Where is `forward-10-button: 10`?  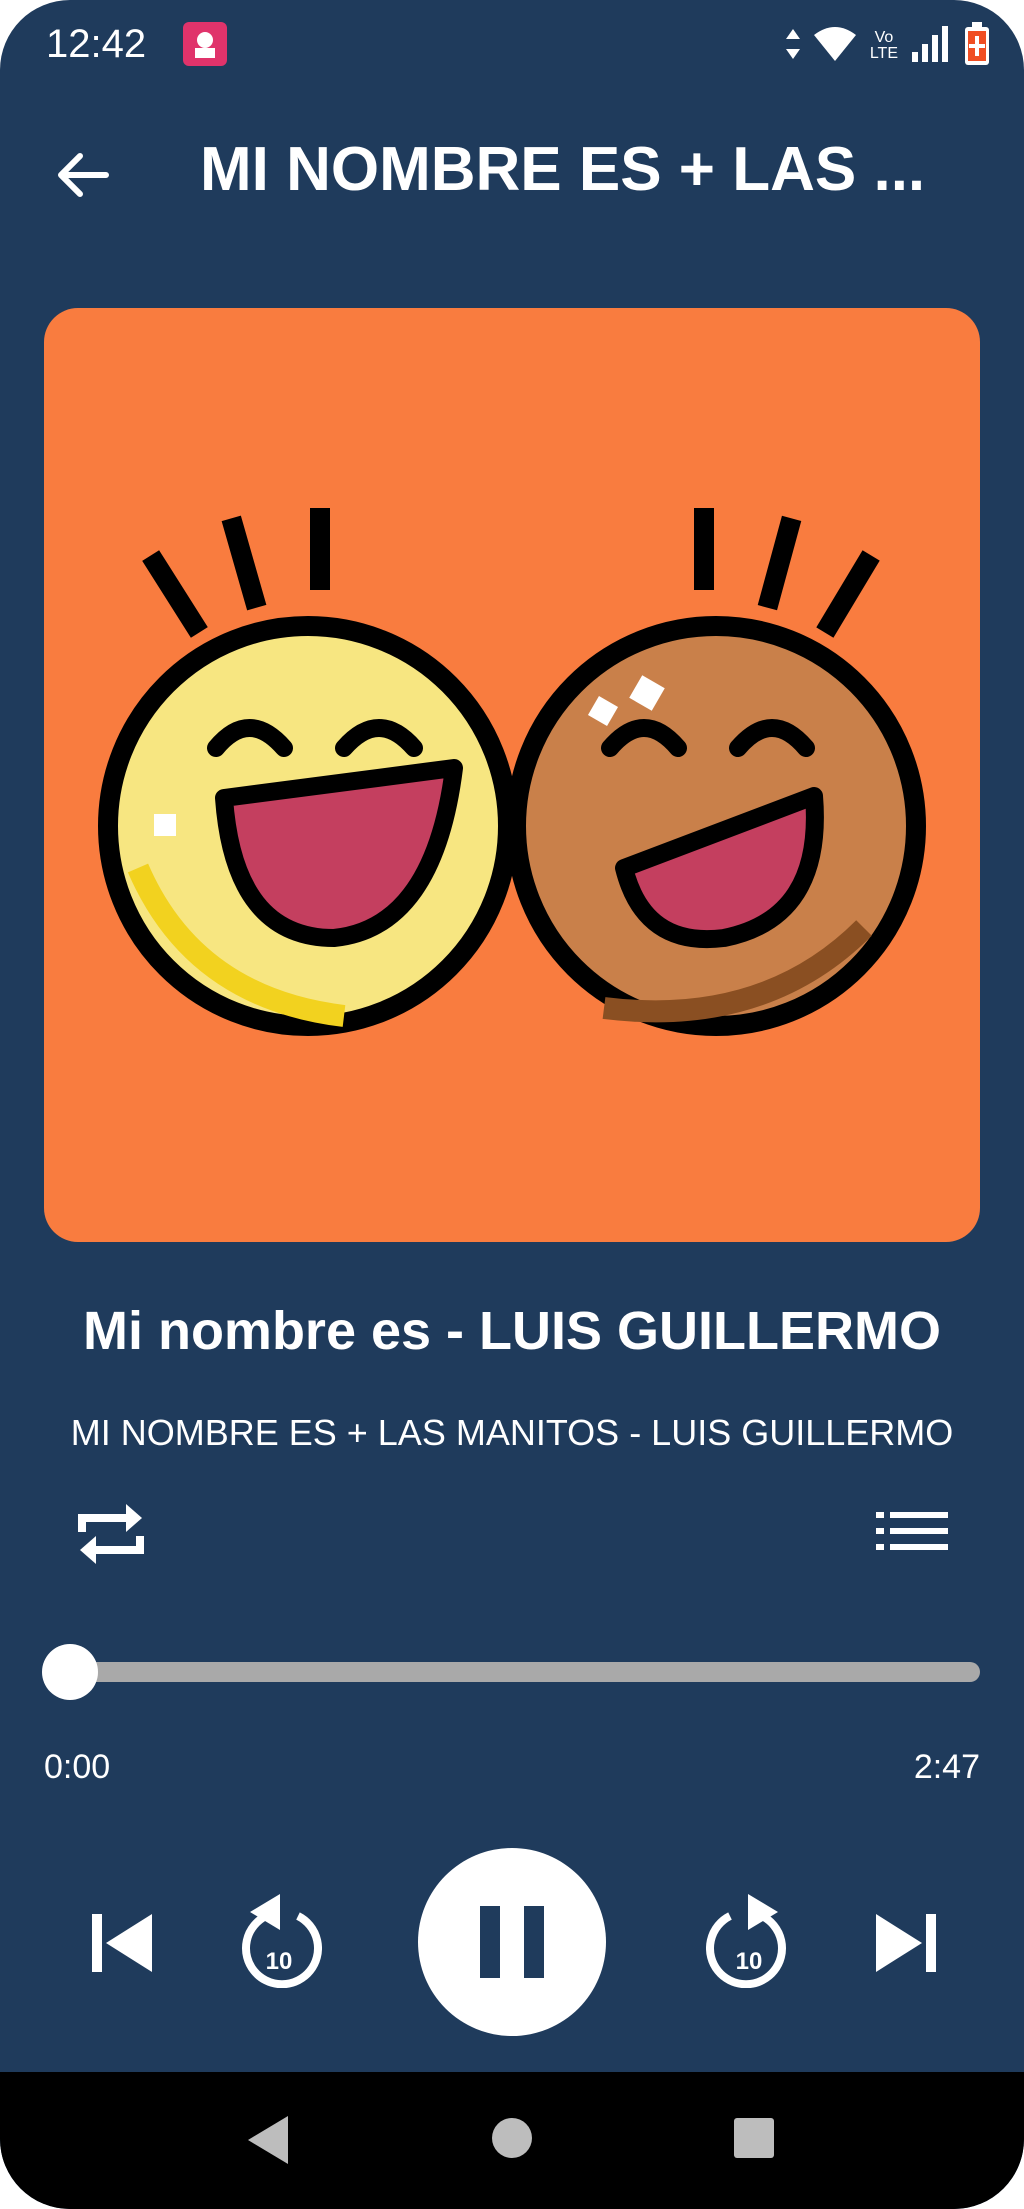 forward-10-button: 10 is located at coordinates (749, 1938).